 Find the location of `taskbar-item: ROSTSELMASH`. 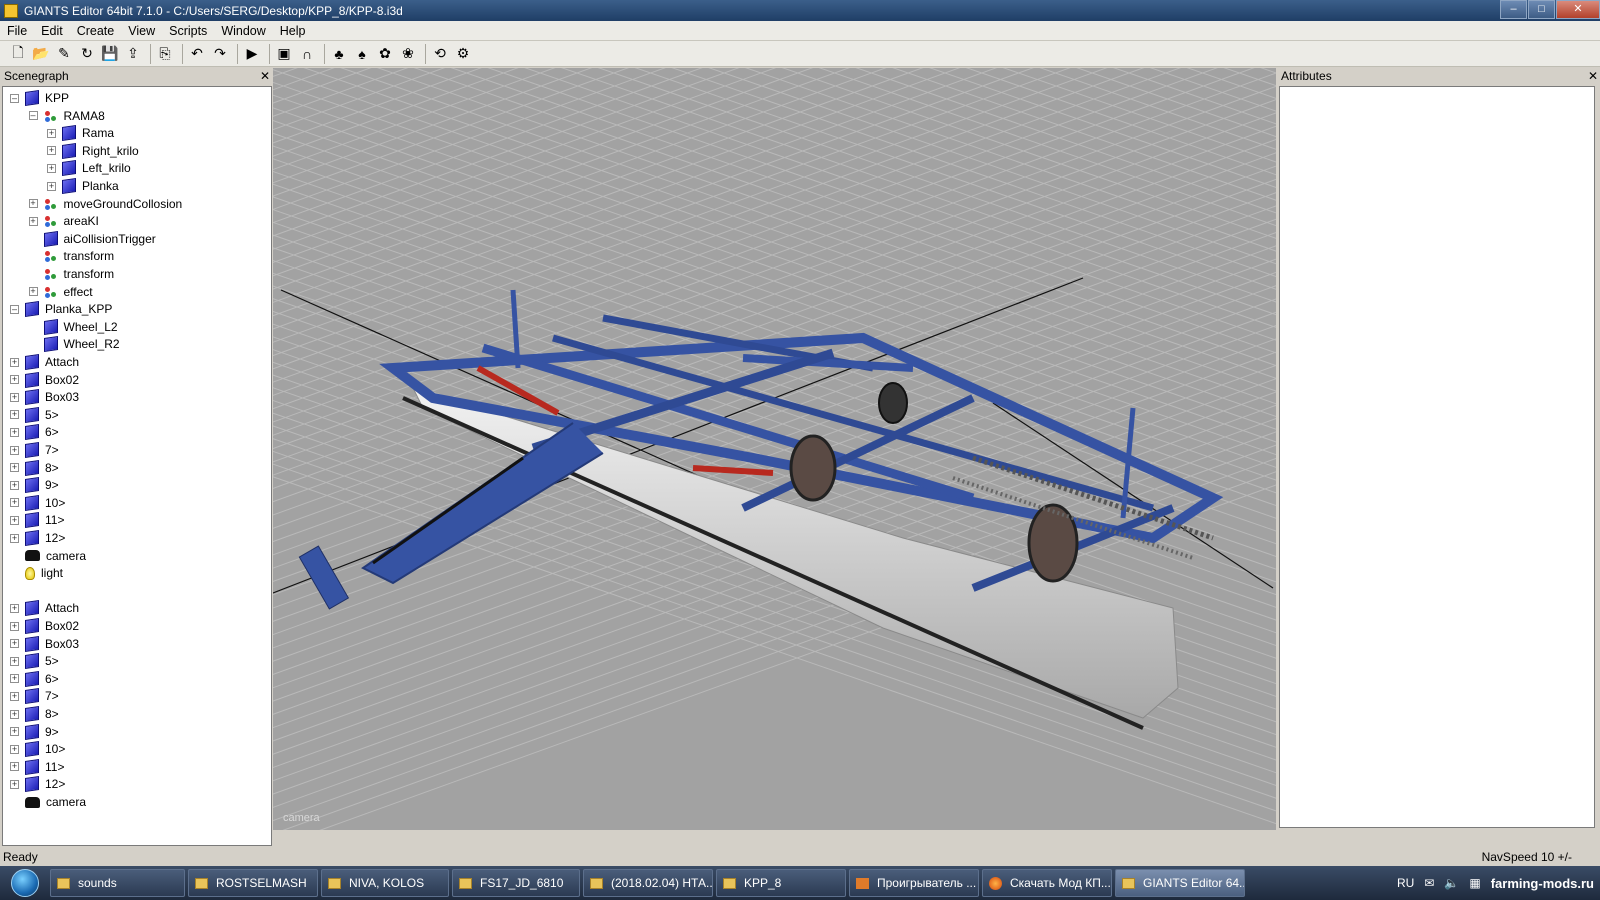

taskbar-item: ROSTSELMASH is located at coordinates (253, 883).